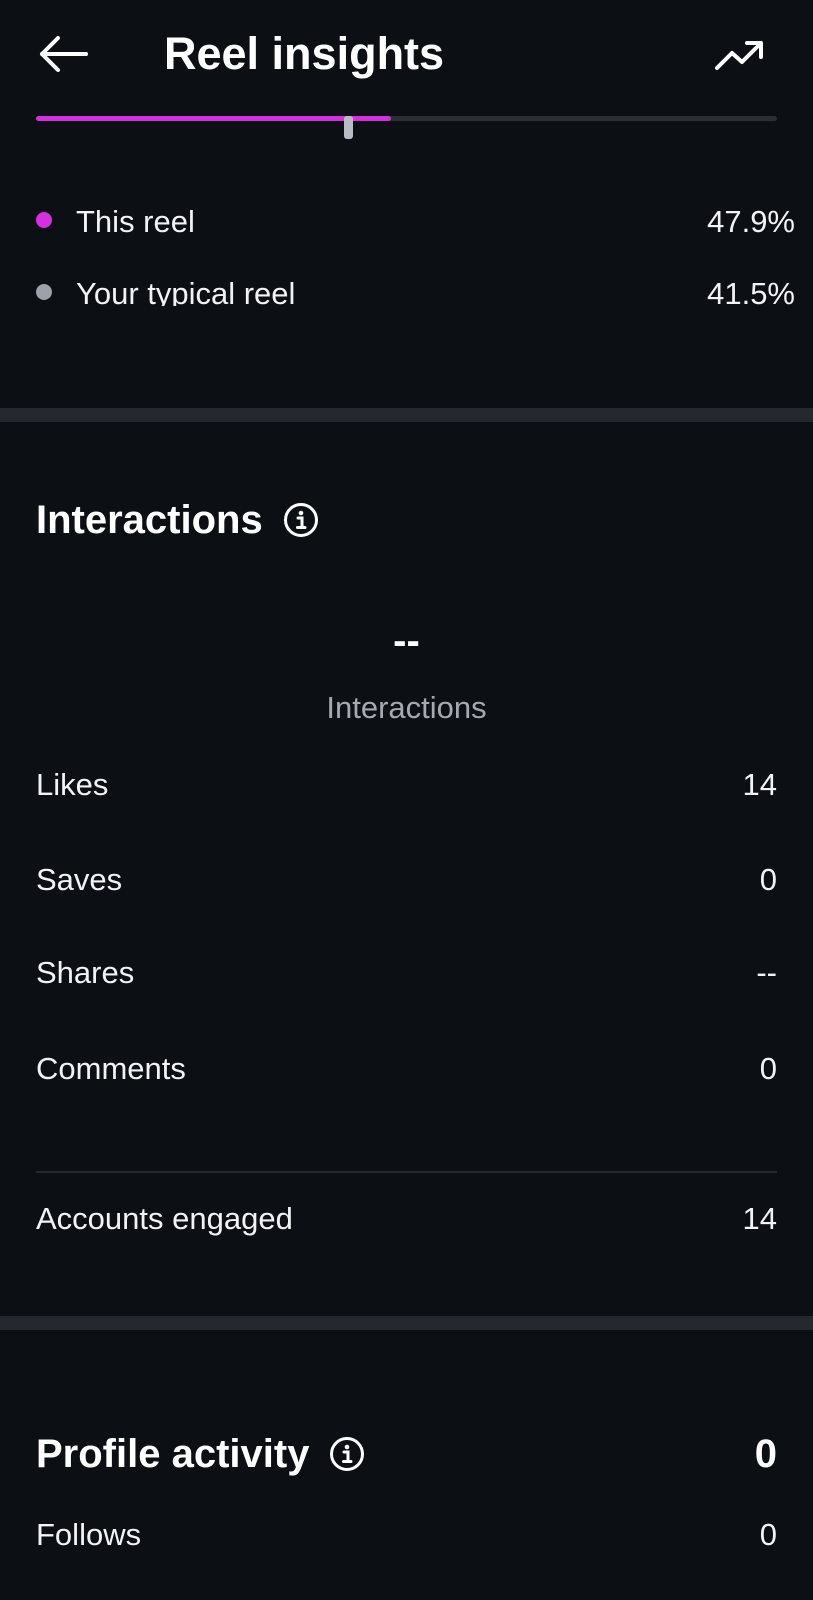 The image size is (813, 1600). Describe the element at coordinates (72, 784) in the screenshot. I see `stat-label: Likes` at that location.